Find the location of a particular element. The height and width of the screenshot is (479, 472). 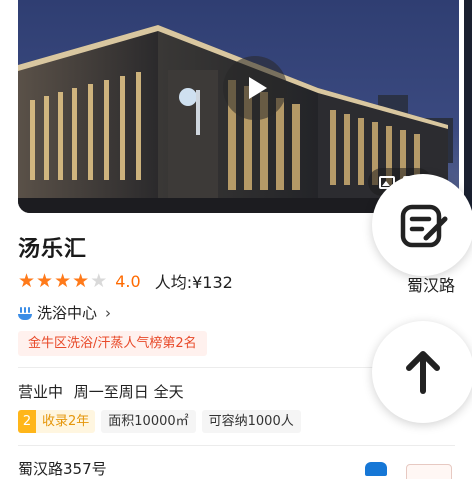

star-rating: ★ ★ ★ ★ ★ is located at coordinates (62, 281).